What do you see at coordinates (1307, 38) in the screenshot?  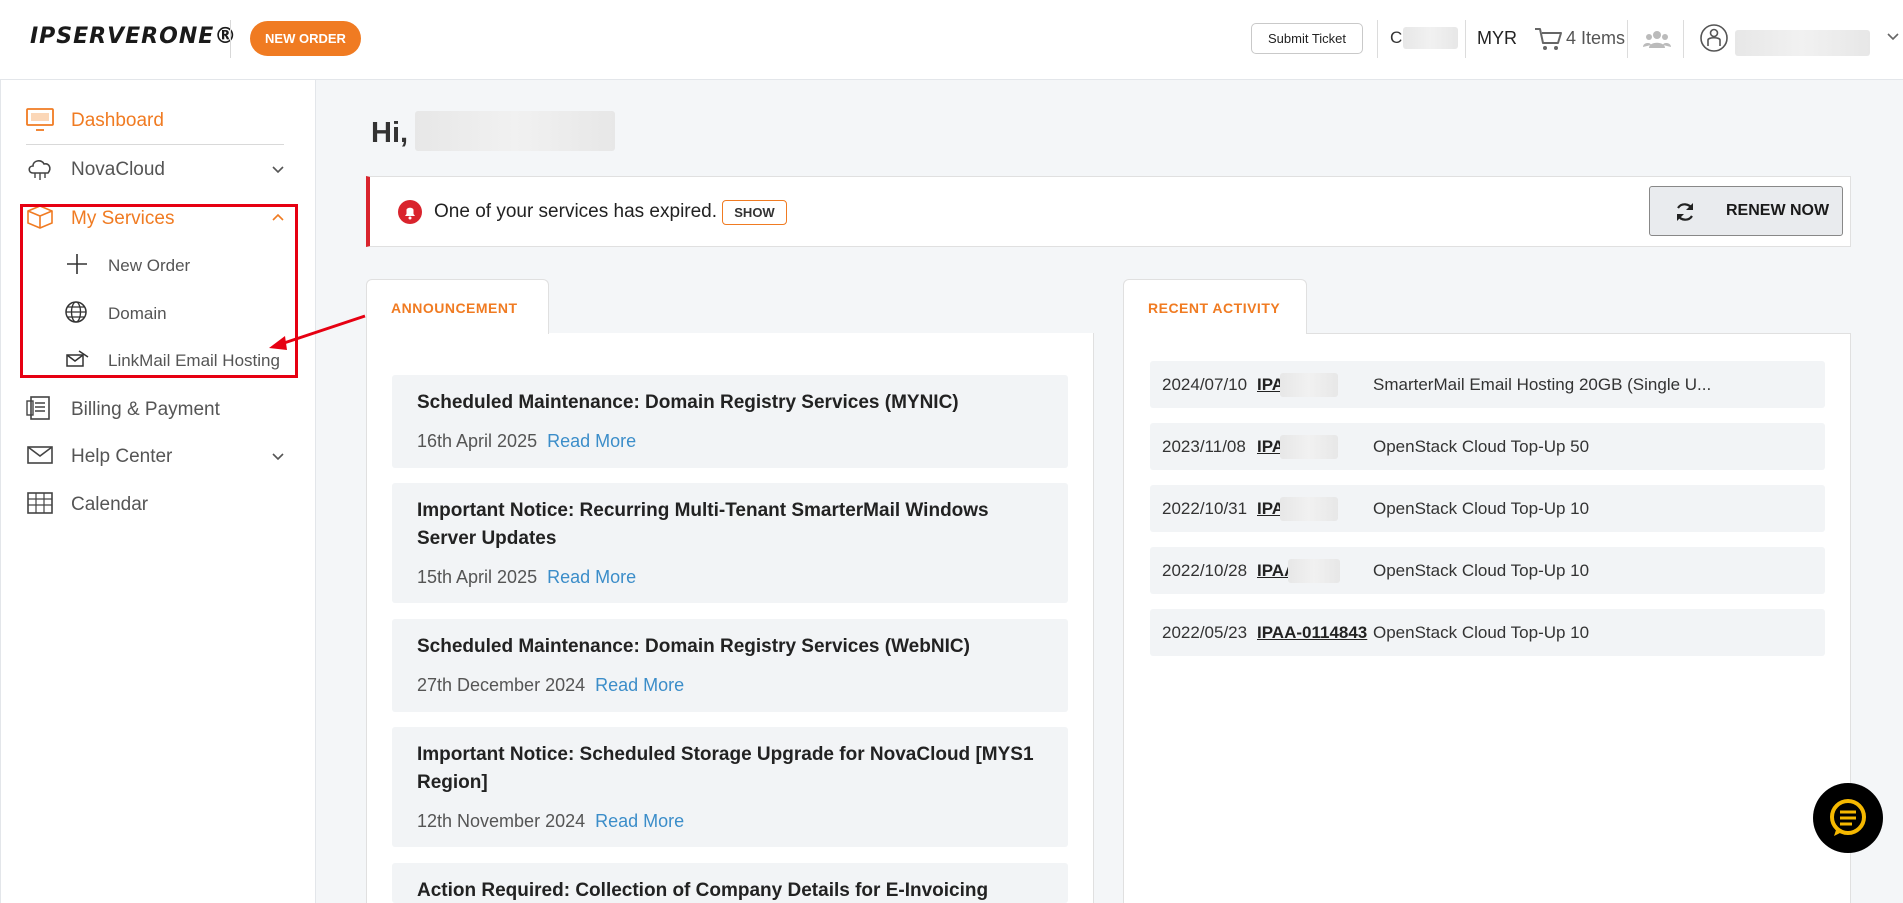 I see `submit-ticket-button: Submit Ticket` at bounding box center [1307, 38].